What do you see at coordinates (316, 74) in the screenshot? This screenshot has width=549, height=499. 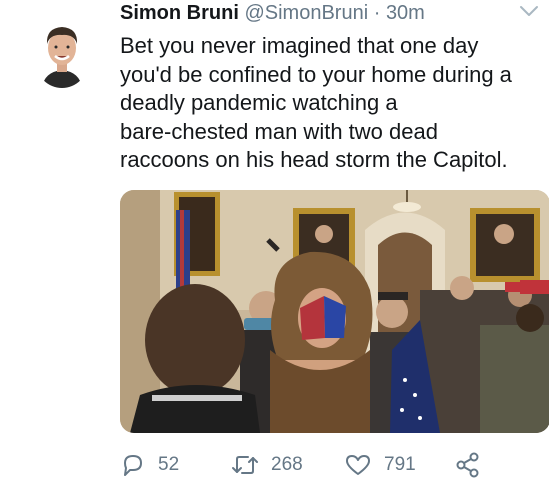 I see `tweet-text-line: you'd be confined to your home during a` at bounding box center [316, 74].